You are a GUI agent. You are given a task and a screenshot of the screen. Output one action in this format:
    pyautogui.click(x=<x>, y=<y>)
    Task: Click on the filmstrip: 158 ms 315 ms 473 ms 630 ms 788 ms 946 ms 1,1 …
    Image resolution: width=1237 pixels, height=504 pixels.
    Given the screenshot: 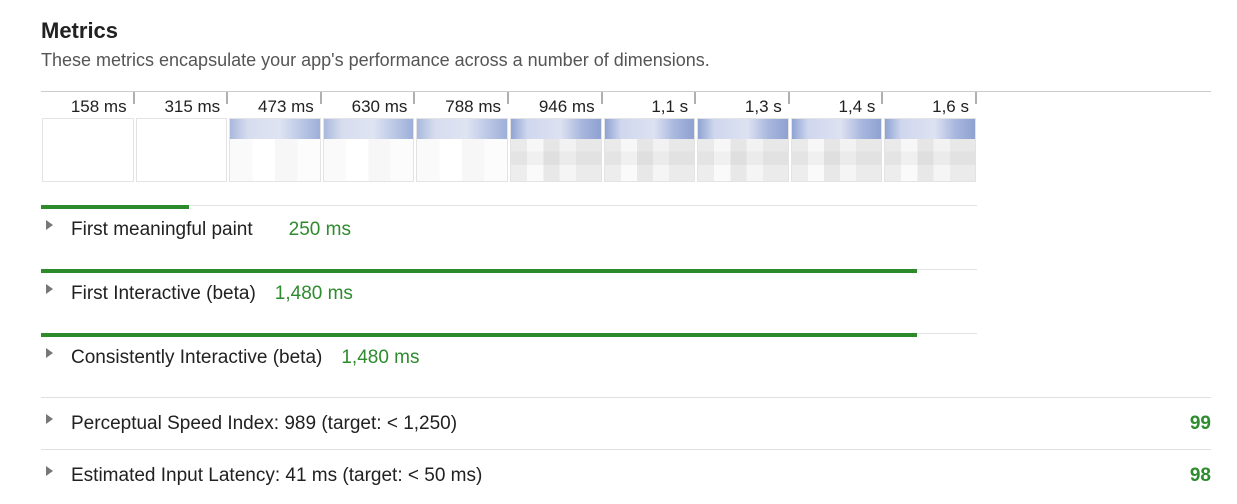 What is the action you would take?
    pyautogui.click(x=509, y=138)
    